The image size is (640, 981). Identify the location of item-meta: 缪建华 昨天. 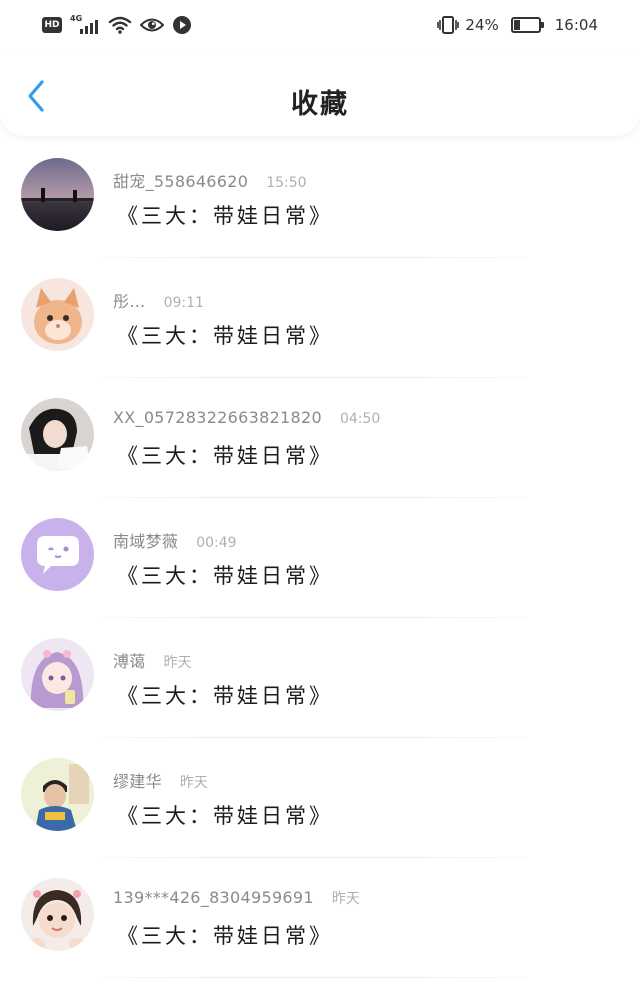
(160, 780).